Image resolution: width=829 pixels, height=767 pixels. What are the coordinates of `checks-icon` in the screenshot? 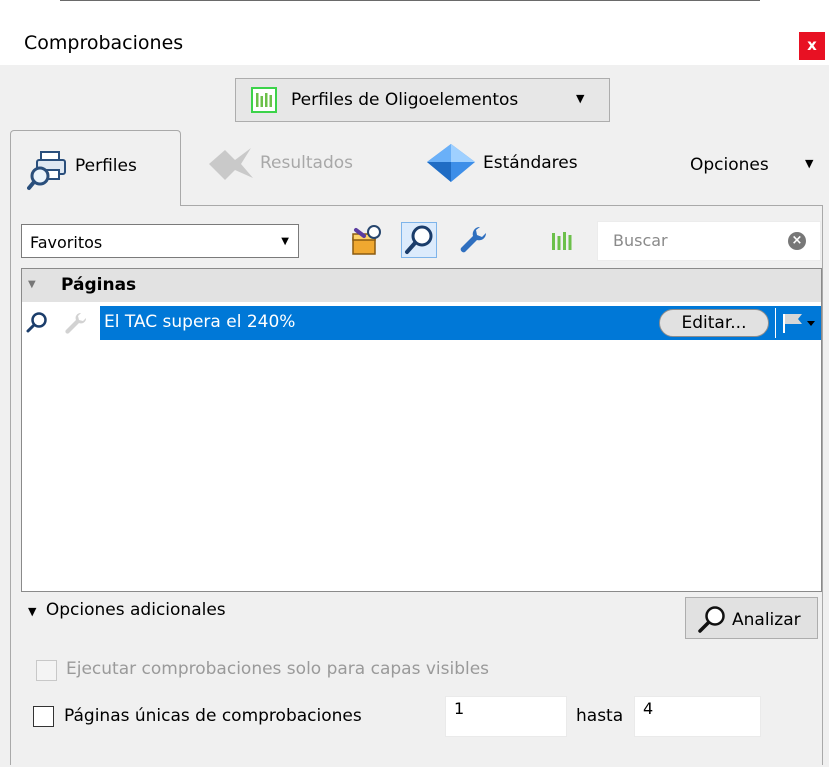 It's located at (419, 242).